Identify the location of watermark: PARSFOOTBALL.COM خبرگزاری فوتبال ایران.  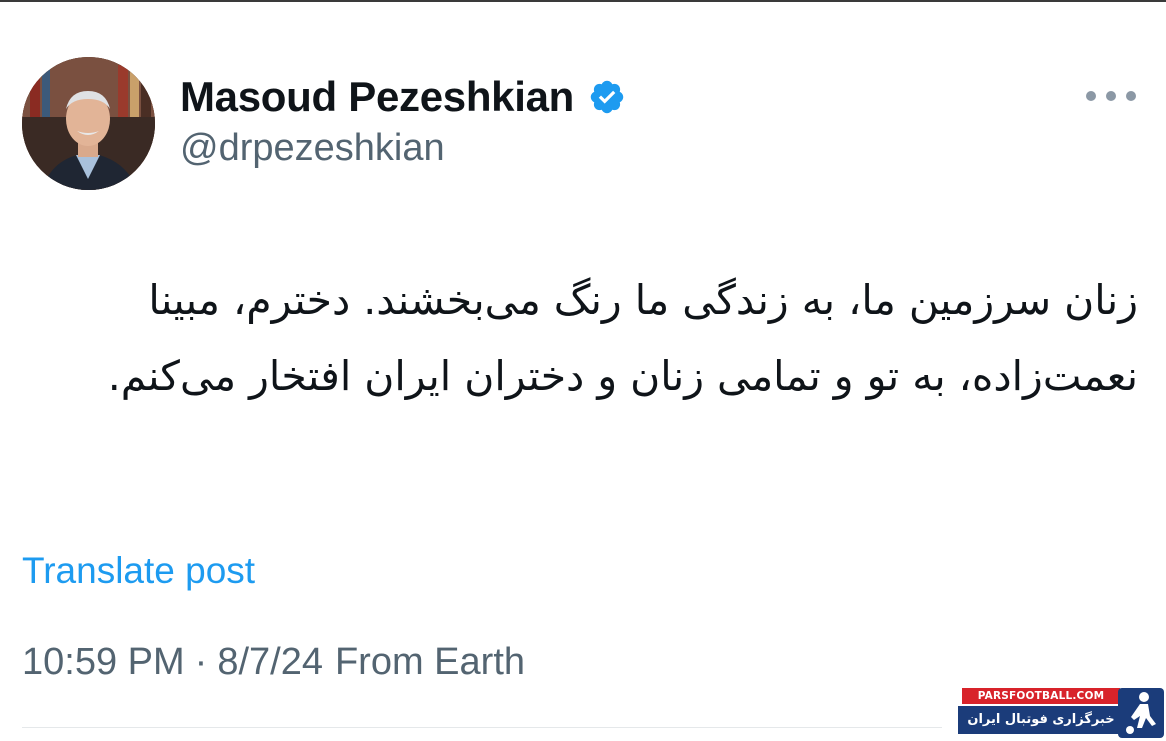
(1061, 713).